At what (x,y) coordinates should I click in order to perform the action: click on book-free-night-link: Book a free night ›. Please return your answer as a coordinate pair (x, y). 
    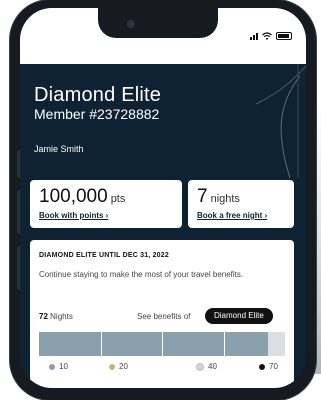
    Looking at the image, I should click on (232, 215).